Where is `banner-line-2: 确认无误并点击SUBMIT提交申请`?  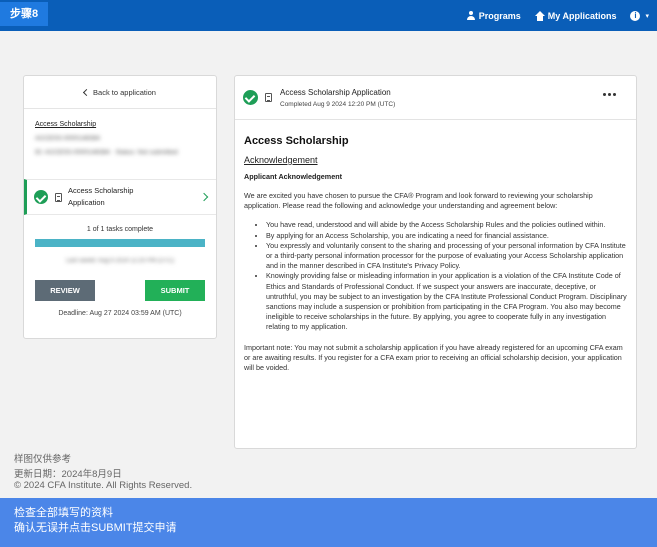
banner-line-2: 确认无误并点击SUBMIT提交申请 is located at coordinates (95, 528).